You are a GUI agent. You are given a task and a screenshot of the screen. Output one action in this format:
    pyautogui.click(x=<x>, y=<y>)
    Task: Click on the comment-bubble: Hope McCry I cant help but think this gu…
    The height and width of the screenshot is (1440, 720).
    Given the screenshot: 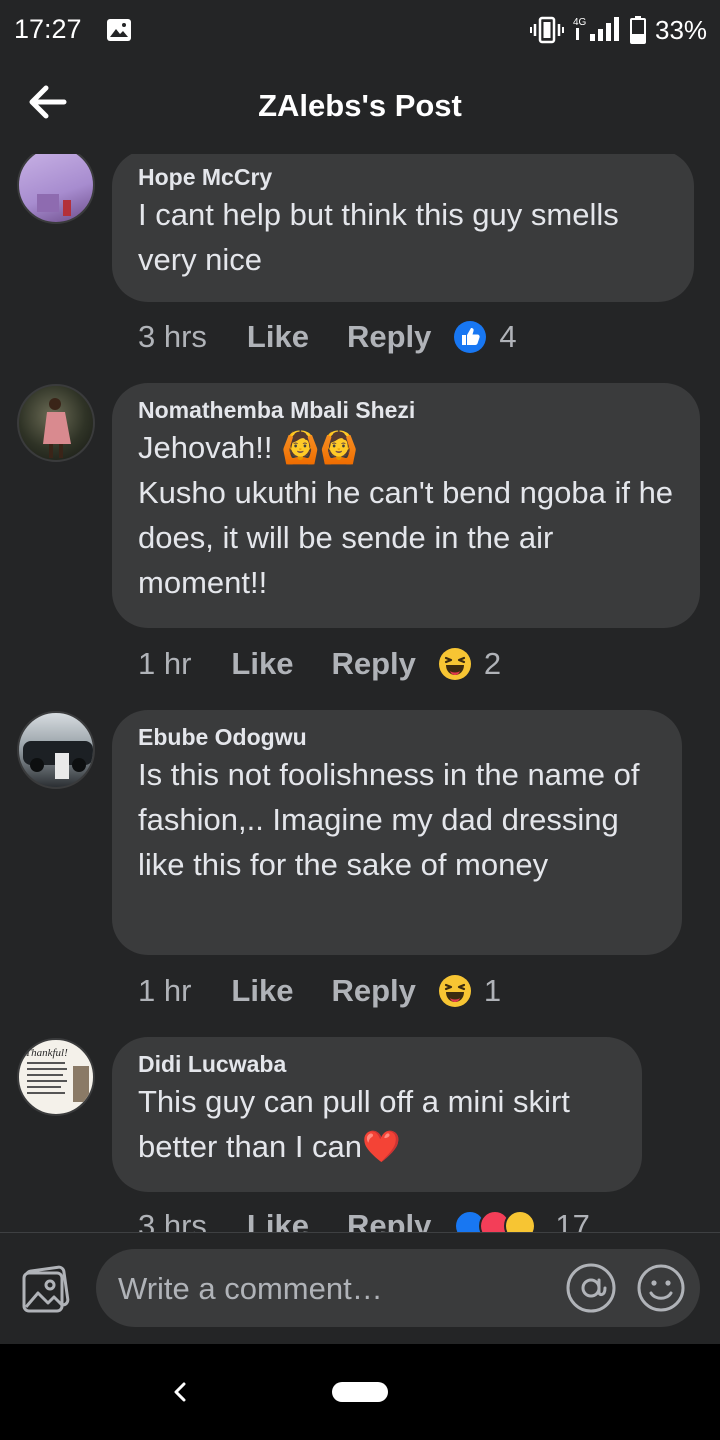 What is the action you would take?
    pyautogui.click(x=403, y=228)
    